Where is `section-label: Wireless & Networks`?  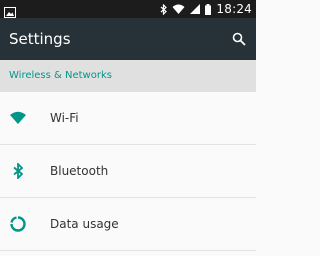
section-label: Wireless & Networks is located at coordinates (60, 75).